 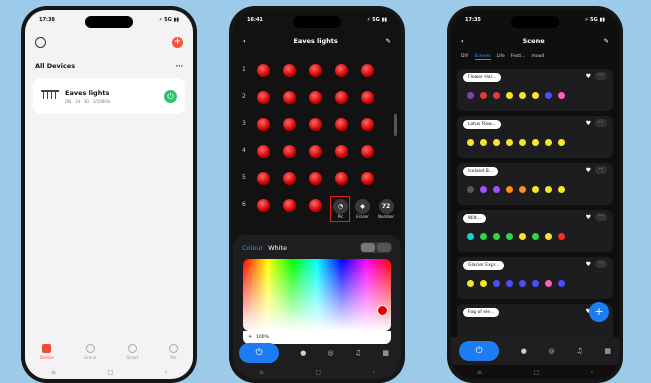 I want to click on color-dots, so click(x=516, y=189).